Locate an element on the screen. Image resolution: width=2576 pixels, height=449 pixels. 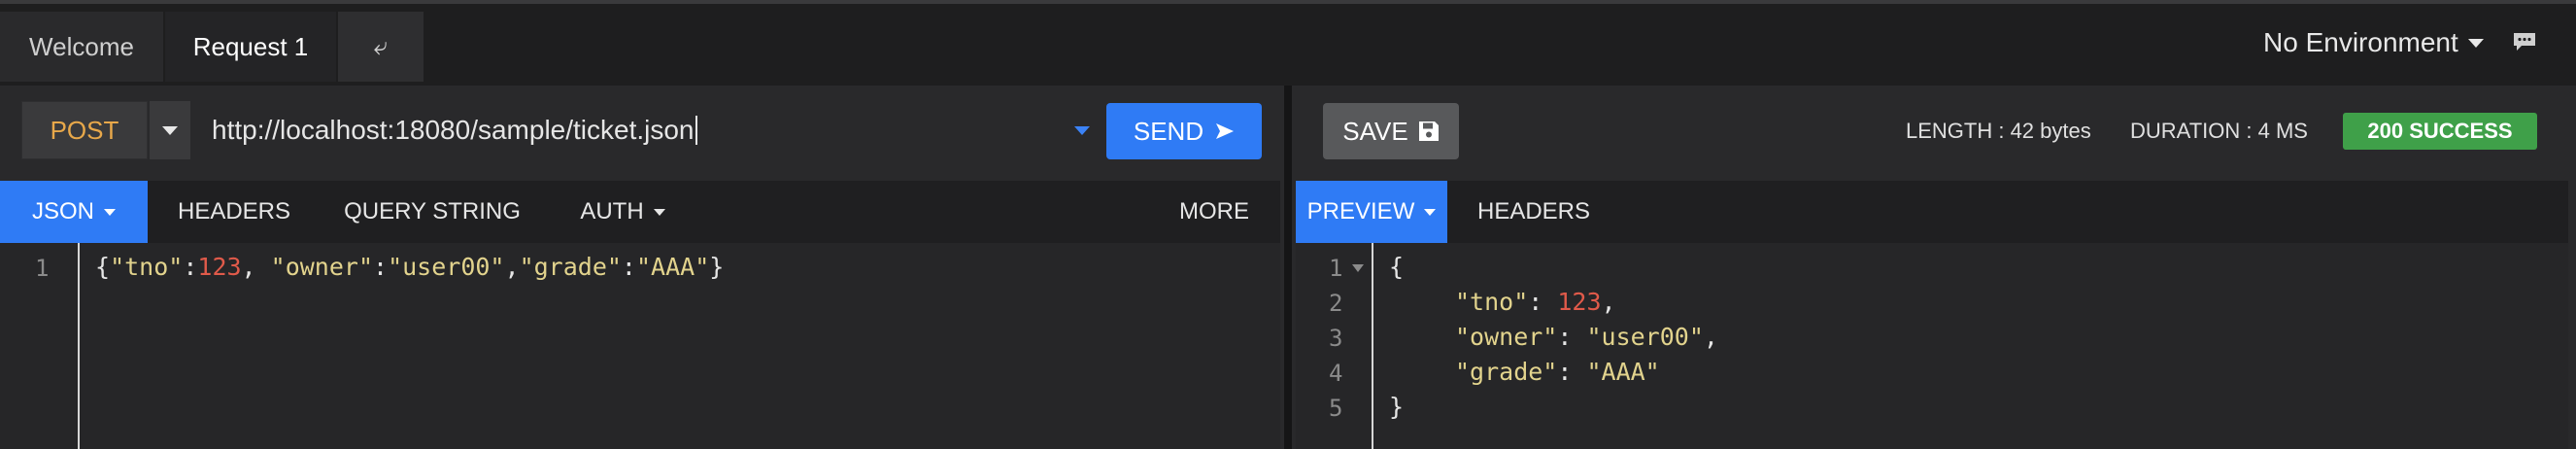
tab-headers: HEADERS is located at coordinates (234, 212).